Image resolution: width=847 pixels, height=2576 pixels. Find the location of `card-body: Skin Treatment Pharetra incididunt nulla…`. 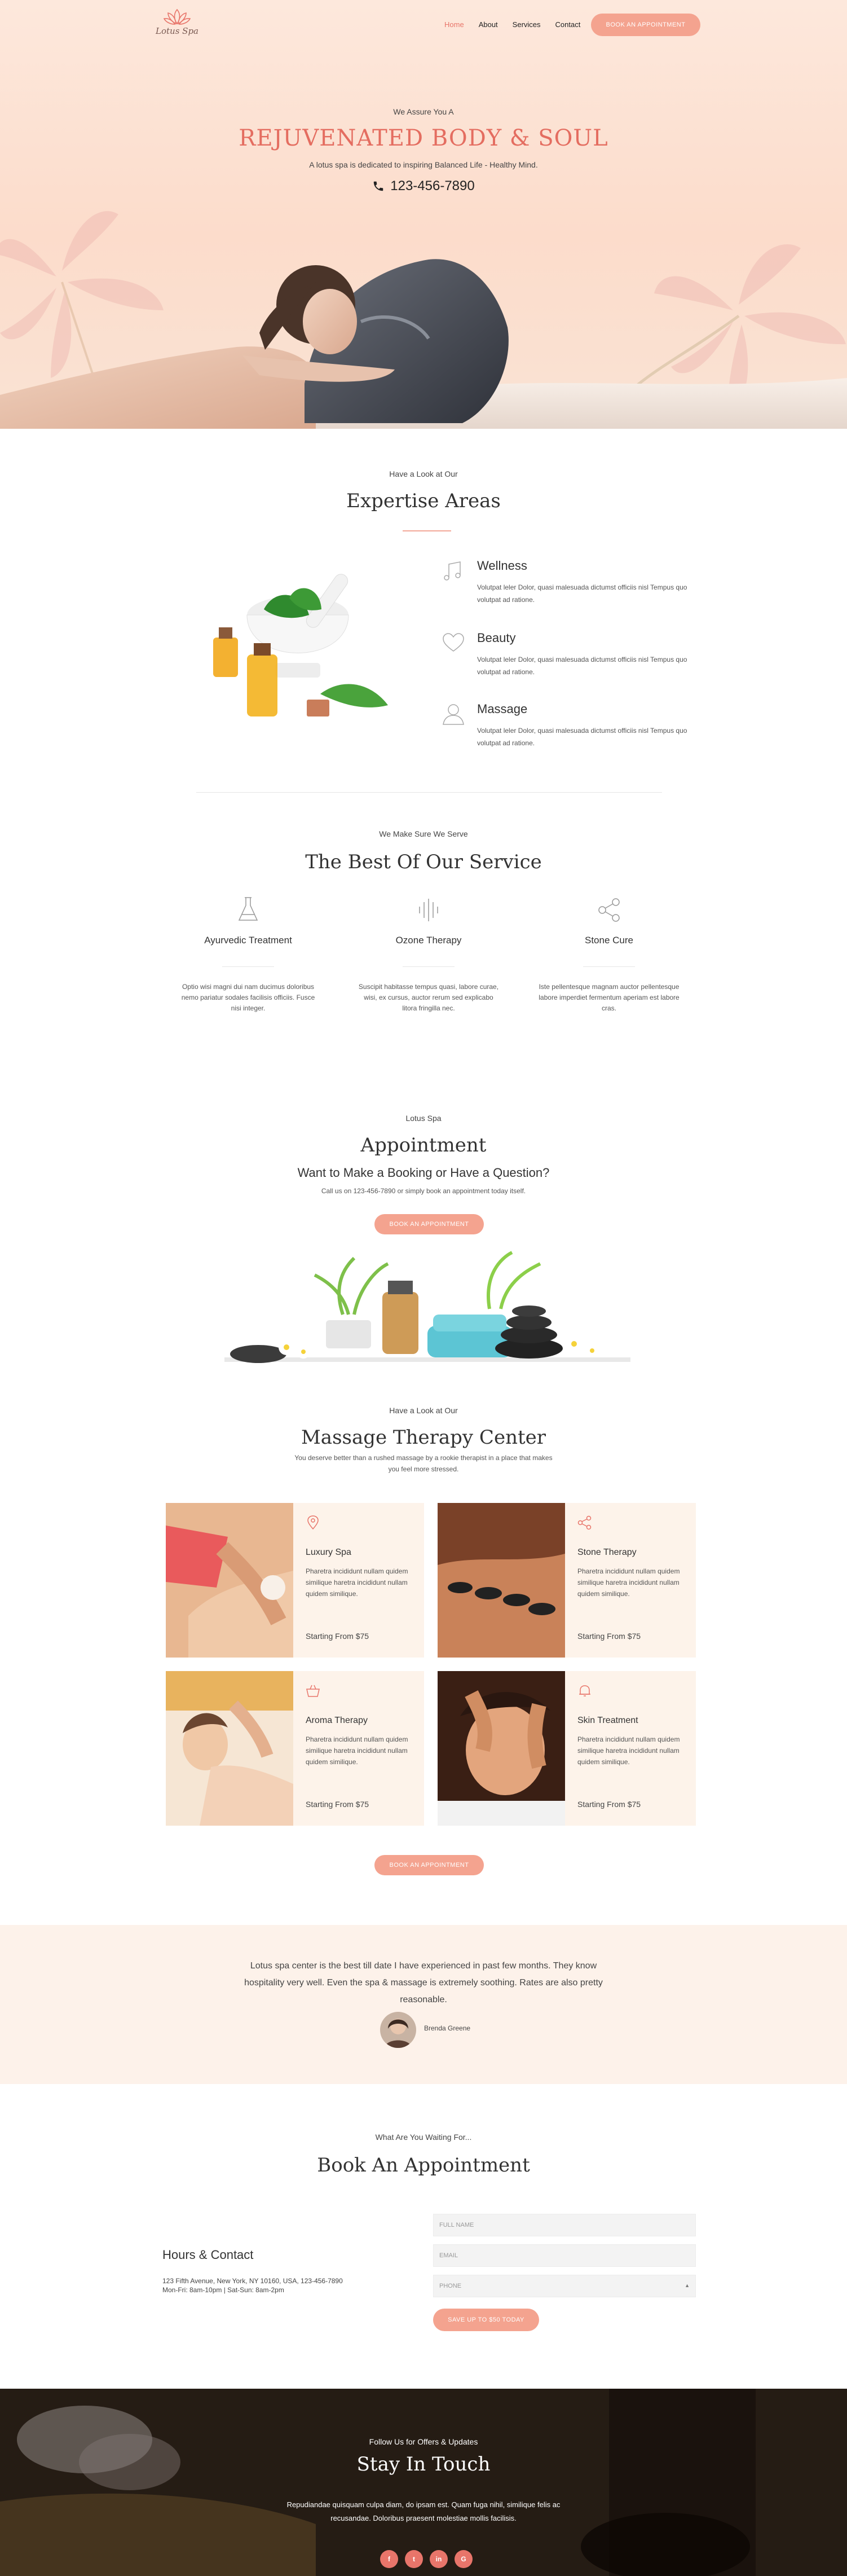

card-body: Skin Treatment Pharetra incididunt nulla… is located at coordinates (631, 1725).